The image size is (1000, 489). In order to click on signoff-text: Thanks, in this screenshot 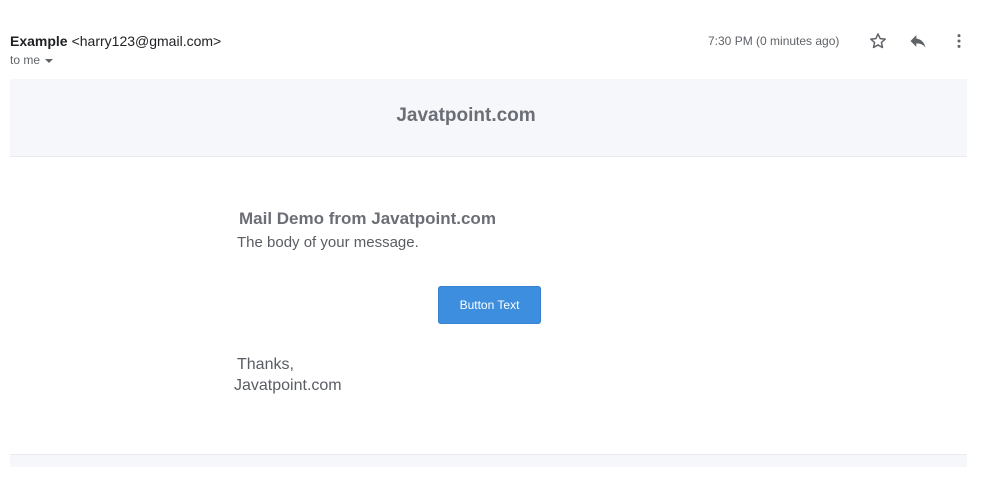, I will do `click(265, 364)`.